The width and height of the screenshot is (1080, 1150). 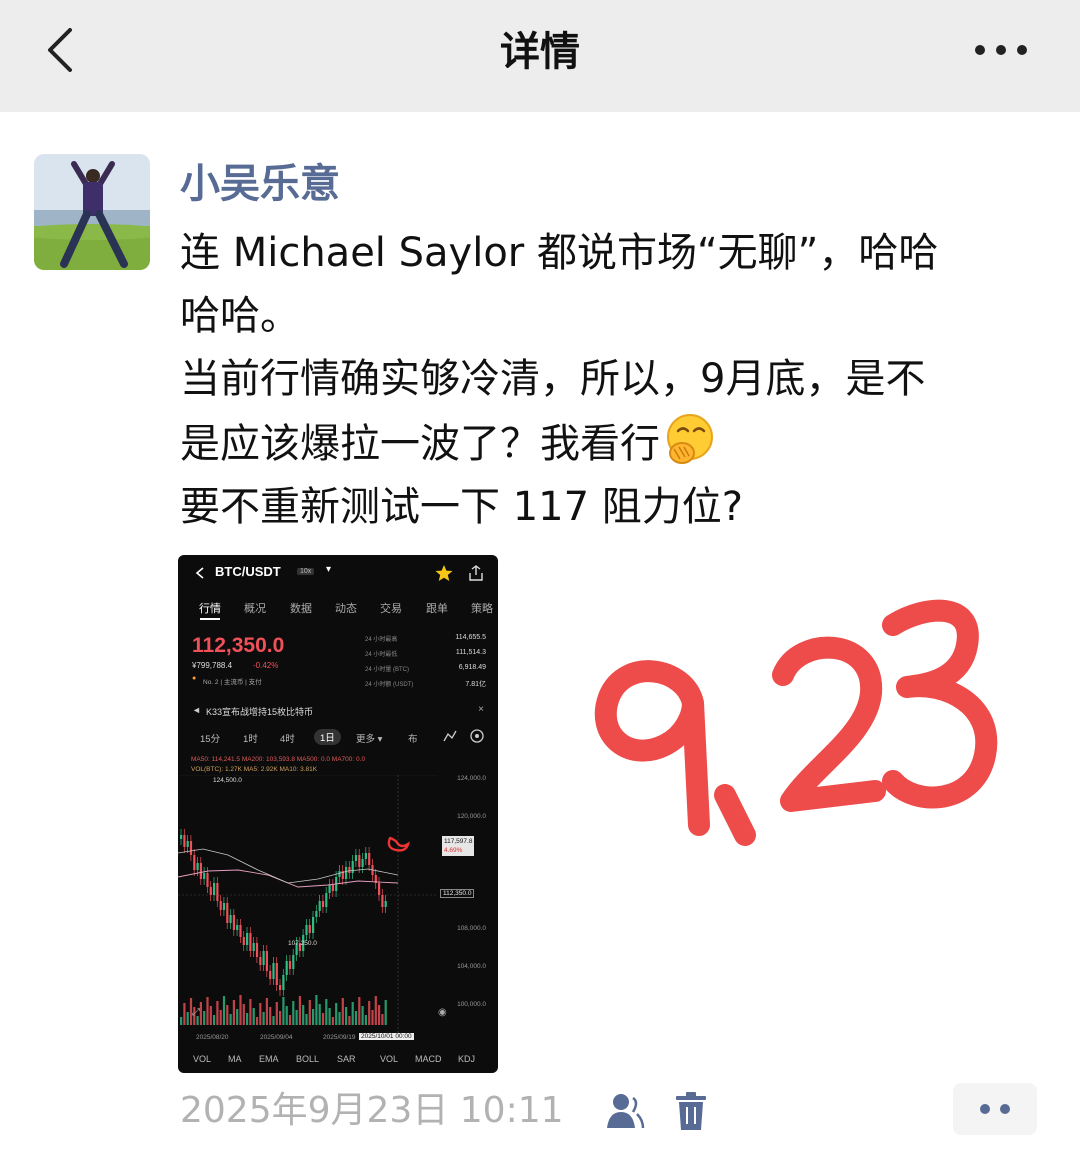 I want to click on ss-tab: 数据, so click(x=301, y=608).